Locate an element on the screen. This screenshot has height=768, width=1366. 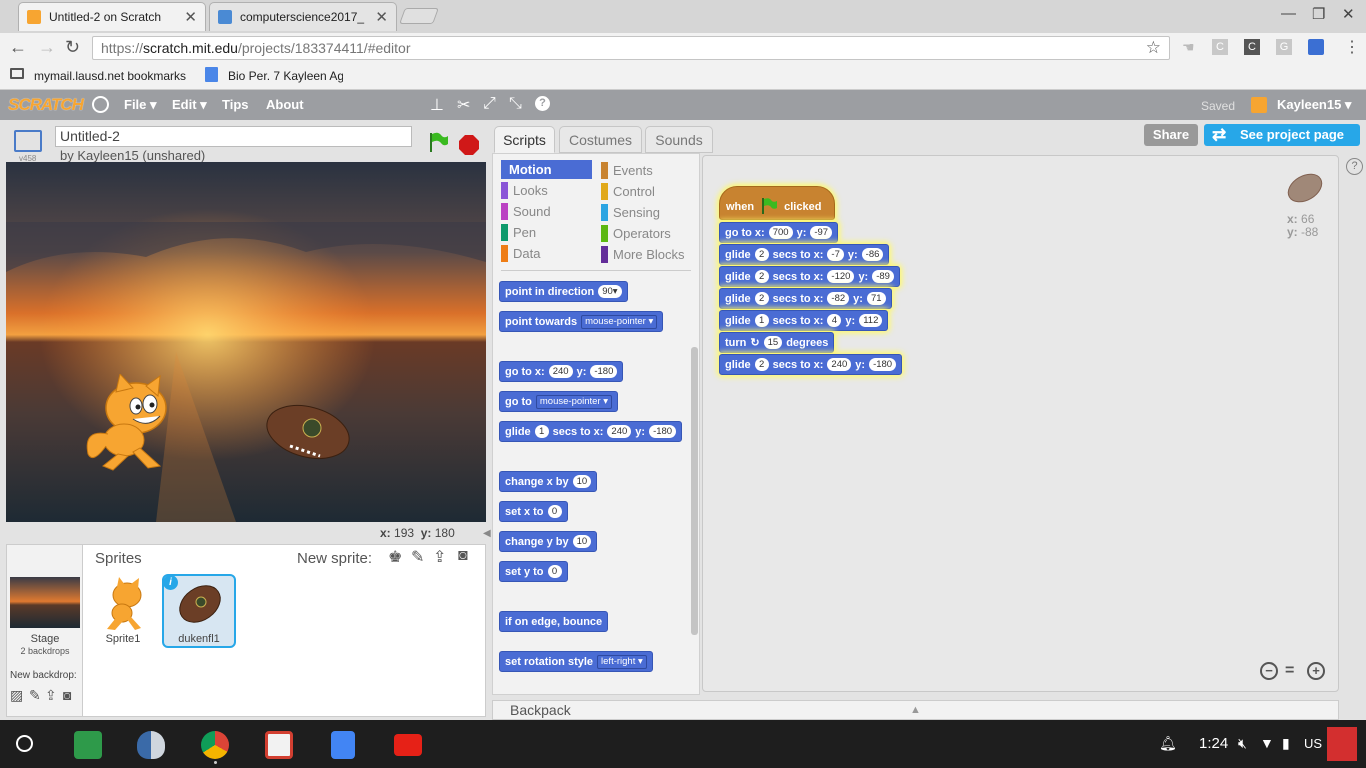
extension-blue-icon is located at coordinates (1316, 47).